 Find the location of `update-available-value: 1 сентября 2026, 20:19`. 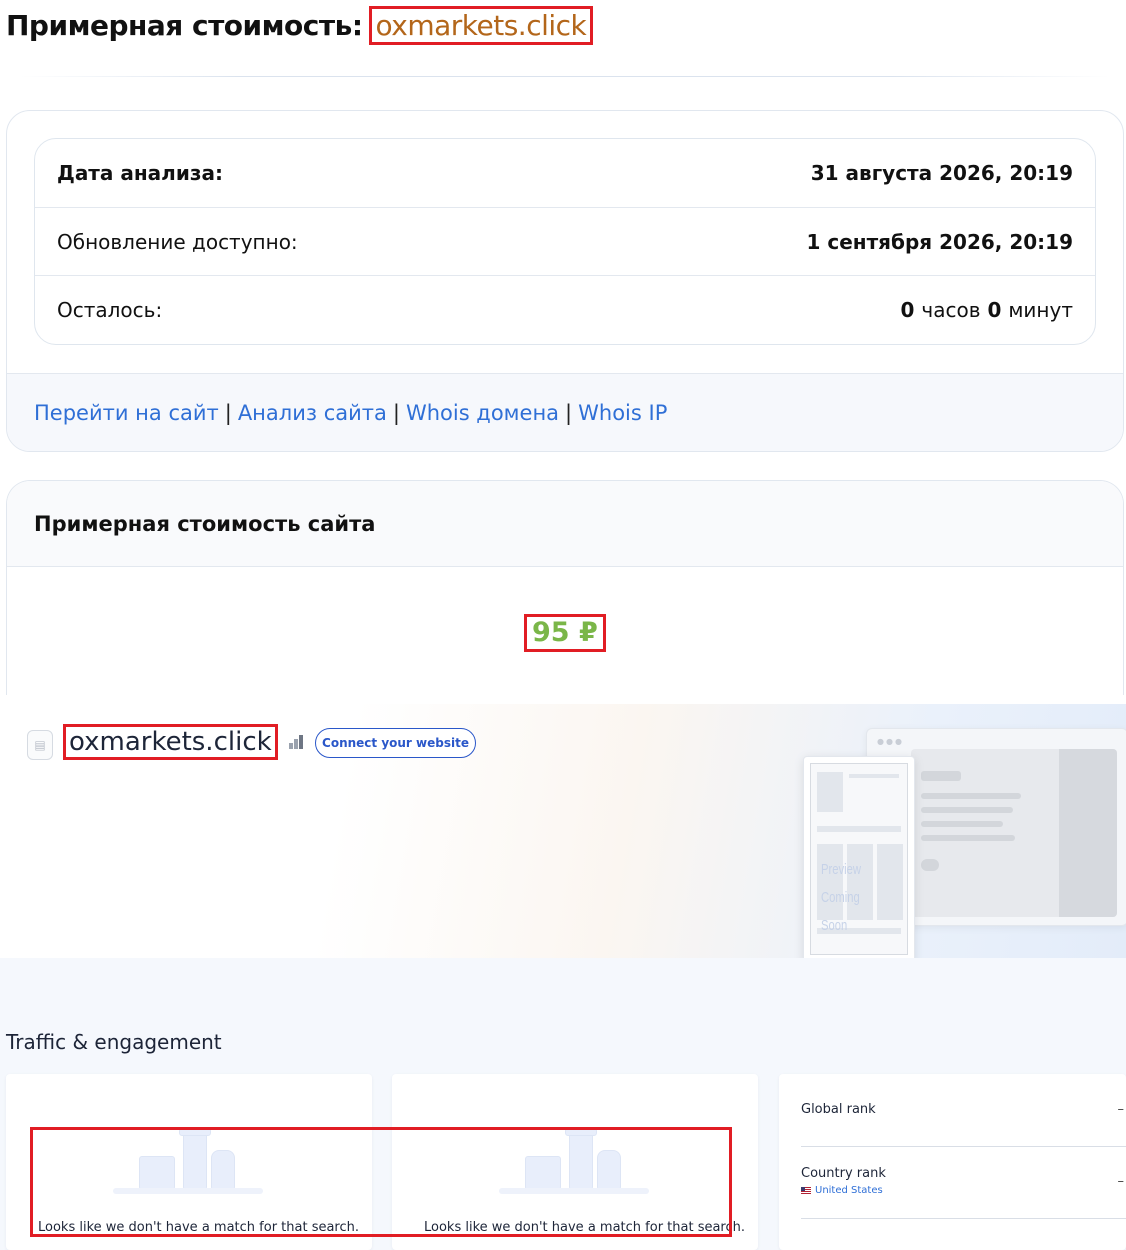

update-available-value: 1 сентября 2026, 20:19 is located at coordinates (939, 241).